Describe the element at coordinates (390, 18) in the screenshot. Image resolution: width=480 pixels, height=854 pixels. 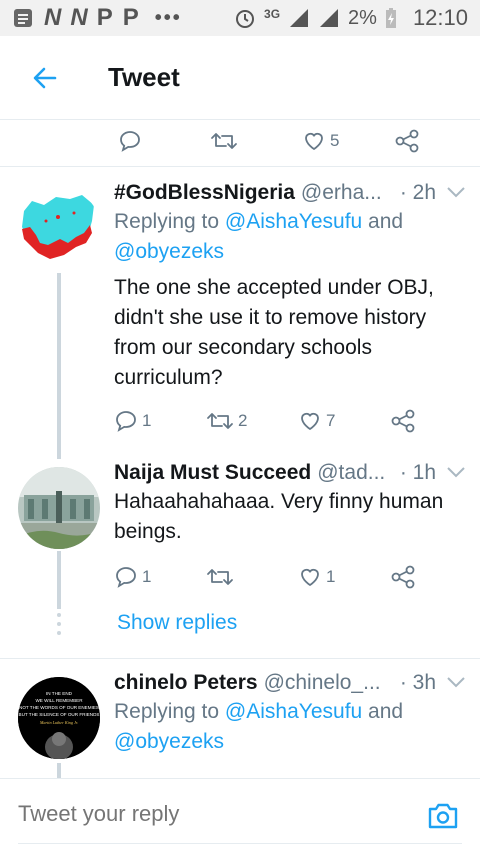
I see `battery-charging-icon` at that location.